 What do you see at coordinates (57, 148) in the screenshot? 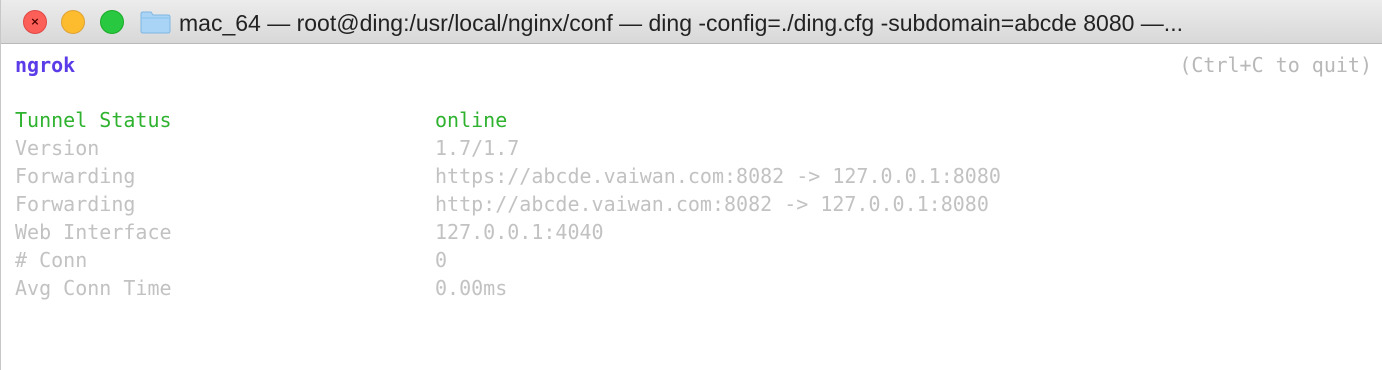
I see `version-label: Version` at bounding box center [57, 148].